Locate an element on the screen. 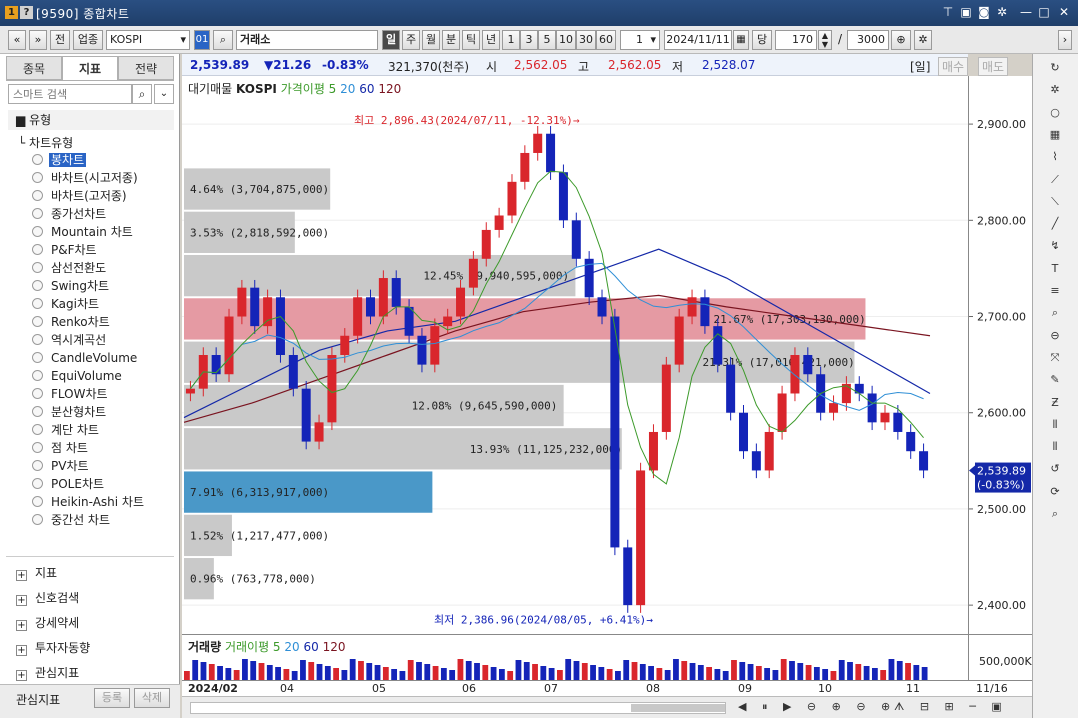  minimize-icon: — is located at coordinates (1026, 12).